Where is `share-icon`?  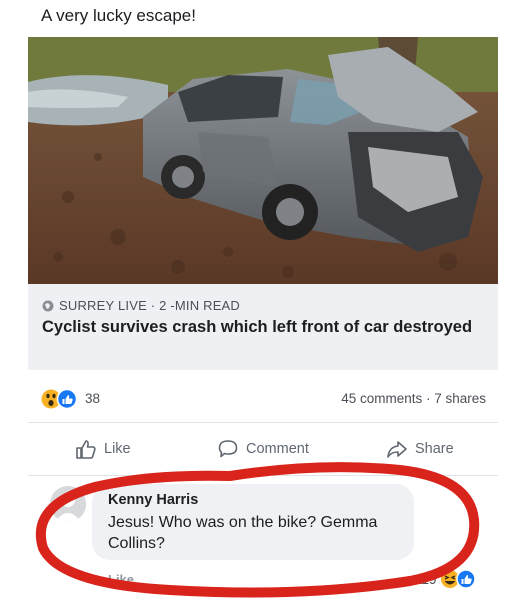
share-icon is located at coordinates (397, 449).